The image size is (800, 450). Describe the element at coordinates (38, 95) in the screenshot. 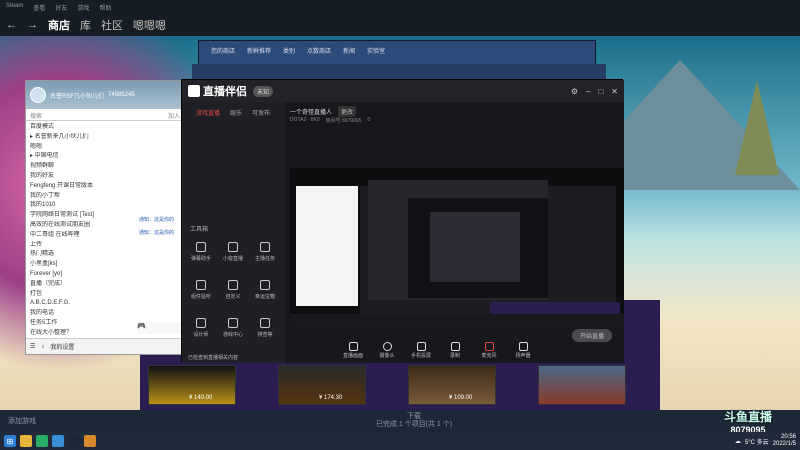

I see `avatar` at that location.